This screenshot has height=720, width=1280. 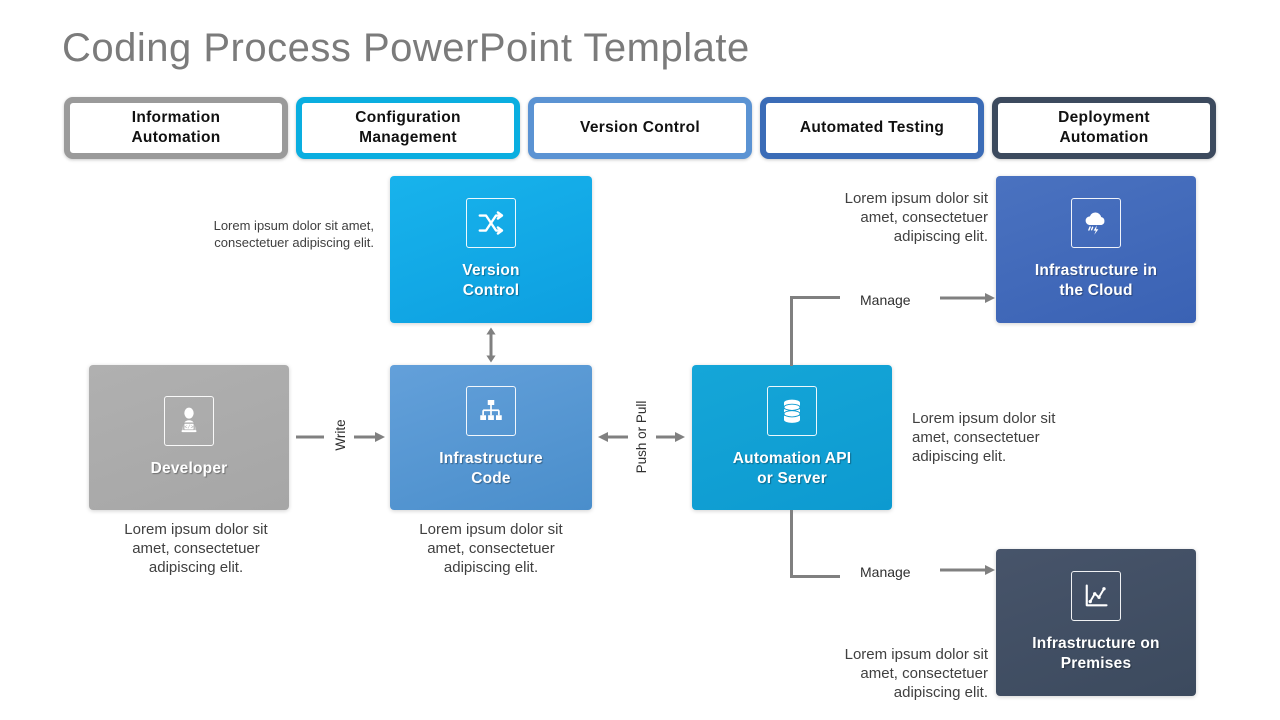 What do you see at coordinates (1096, 280) in the screenshot?
I see `node-label: Infrastructure in the Cloud` at bounding box center [1096, 280].